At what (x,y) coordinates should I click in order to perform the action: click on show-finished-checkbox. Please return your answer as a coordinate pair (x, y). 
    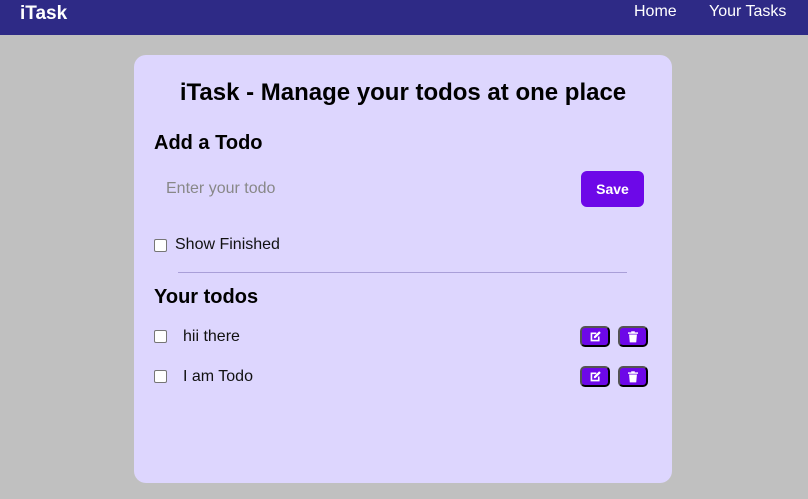
    Looking at the image, I should click on (160, 245).